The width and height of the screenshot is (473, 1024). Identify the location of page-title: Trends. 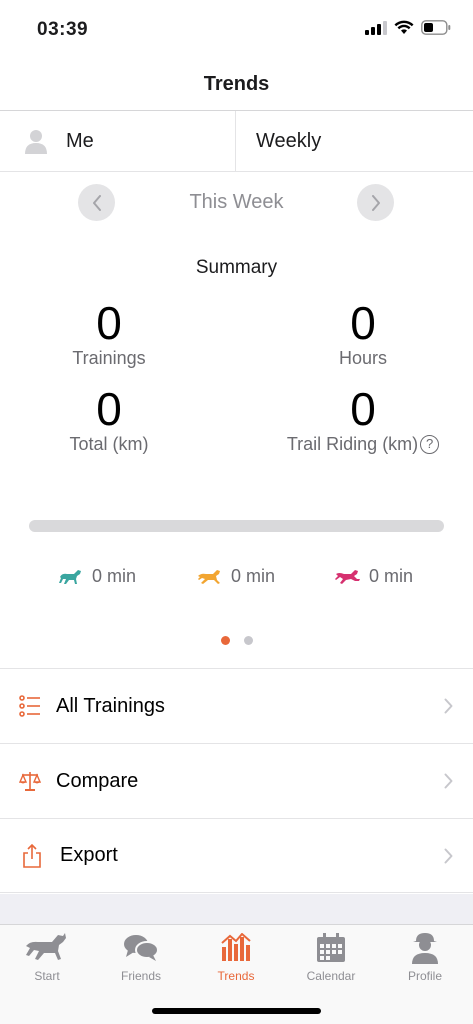
(236, 83).